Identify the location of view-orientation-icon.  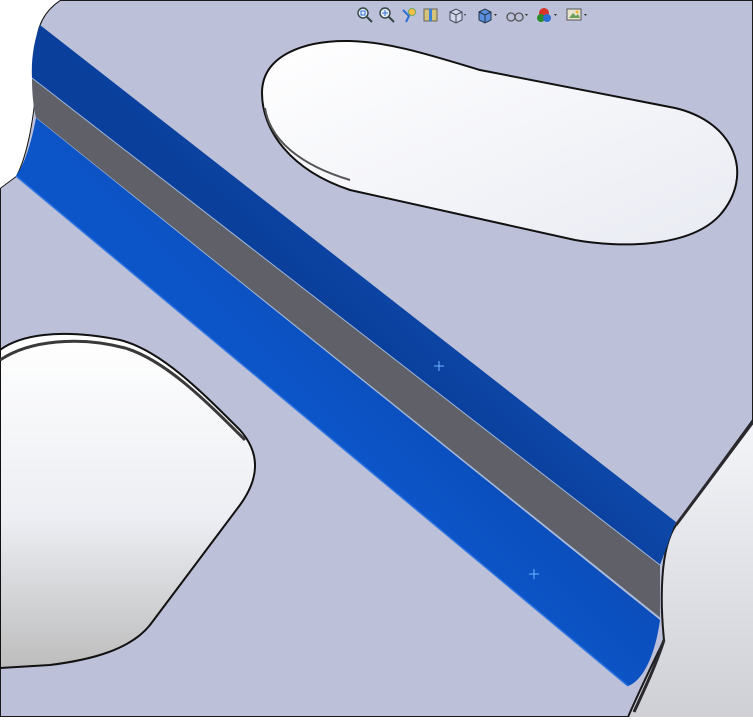
(457, 16).